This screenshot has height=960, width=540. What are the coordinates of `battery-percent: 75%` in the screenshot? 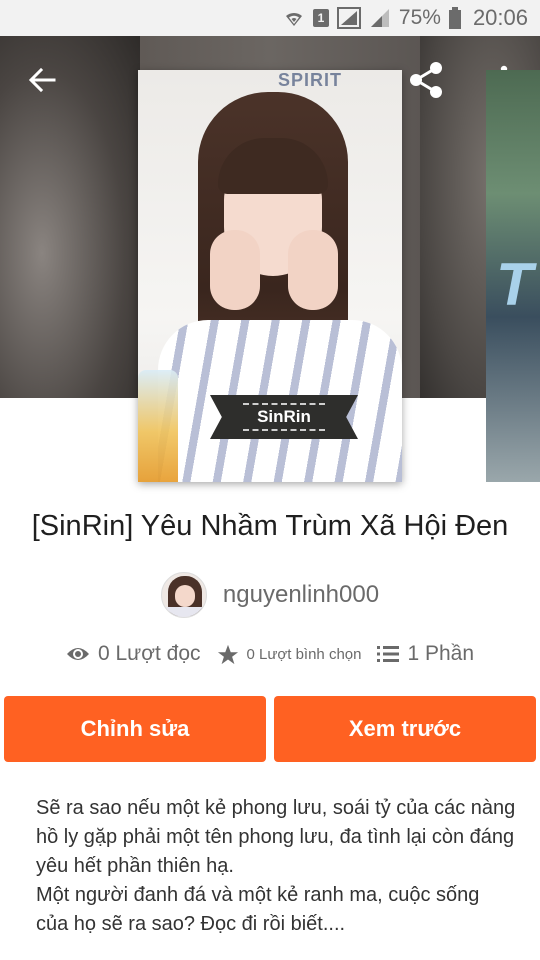 It's located at (419, 17).